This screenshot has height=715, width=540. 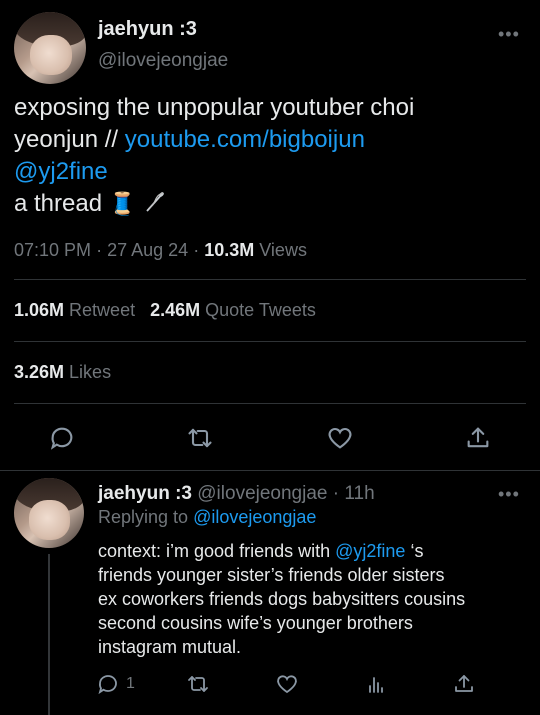 I want to click on quotes-stat: 2.46M Quote Tweets, so click(x=233, y=310).